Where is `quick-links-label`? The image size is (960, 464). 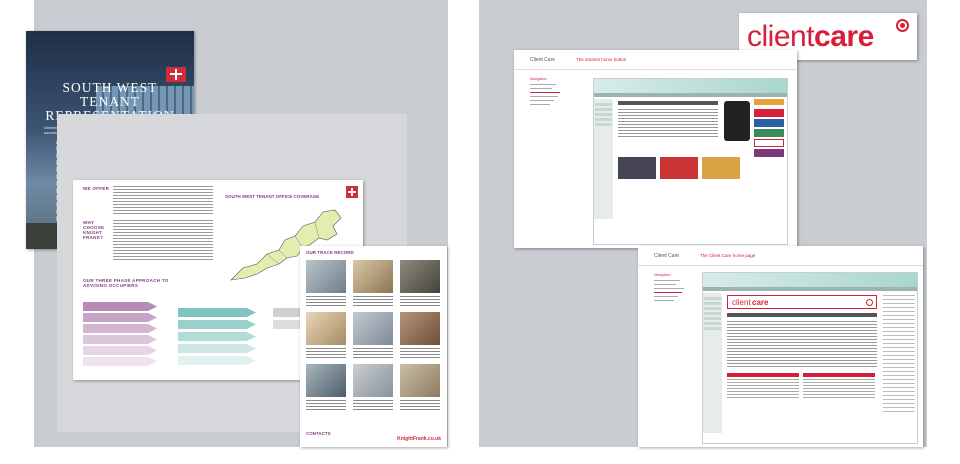 quick-links-label is located at coordinates (769, 102).